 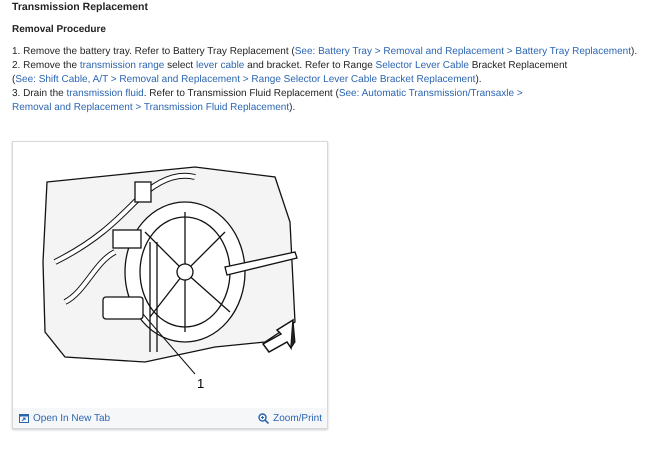 What do you see at coordinates (105, 93) in the screenshot?
I see `reference-link: transmission fluid` at bounding box center [105, 93].